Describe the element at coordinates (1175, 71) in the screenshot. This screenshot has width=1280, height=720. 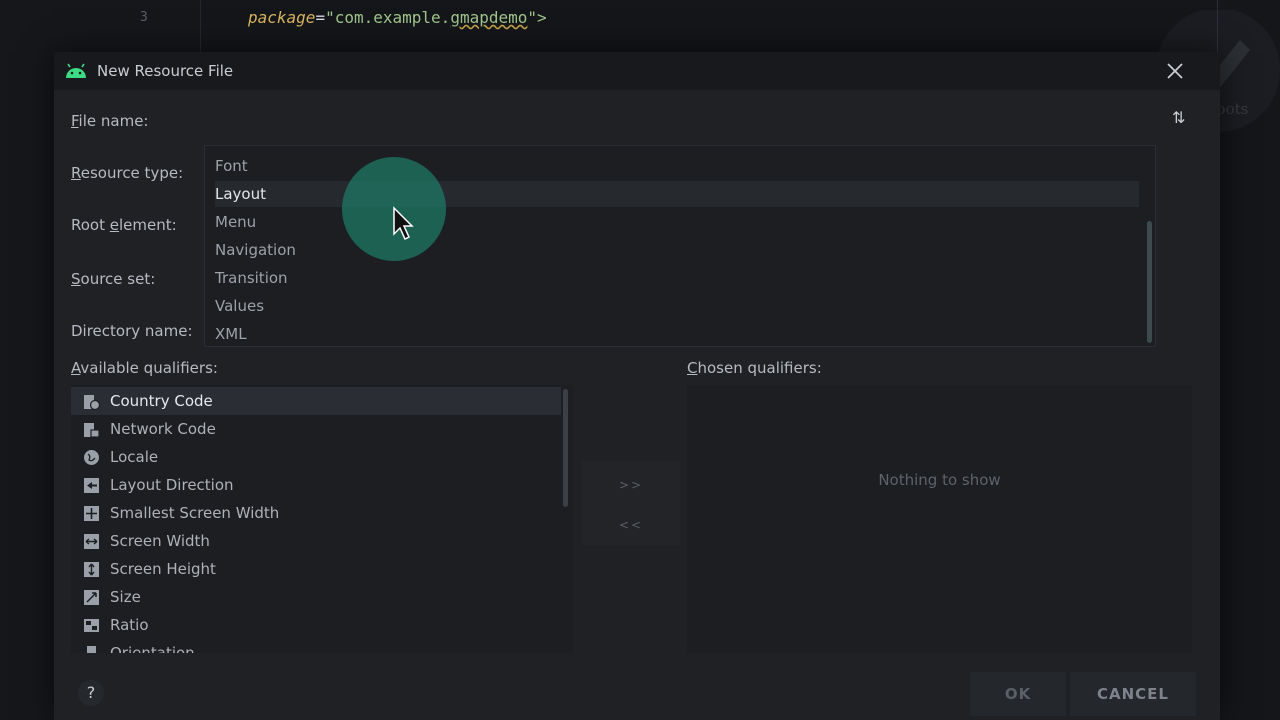
I see `close-icon` at that location.